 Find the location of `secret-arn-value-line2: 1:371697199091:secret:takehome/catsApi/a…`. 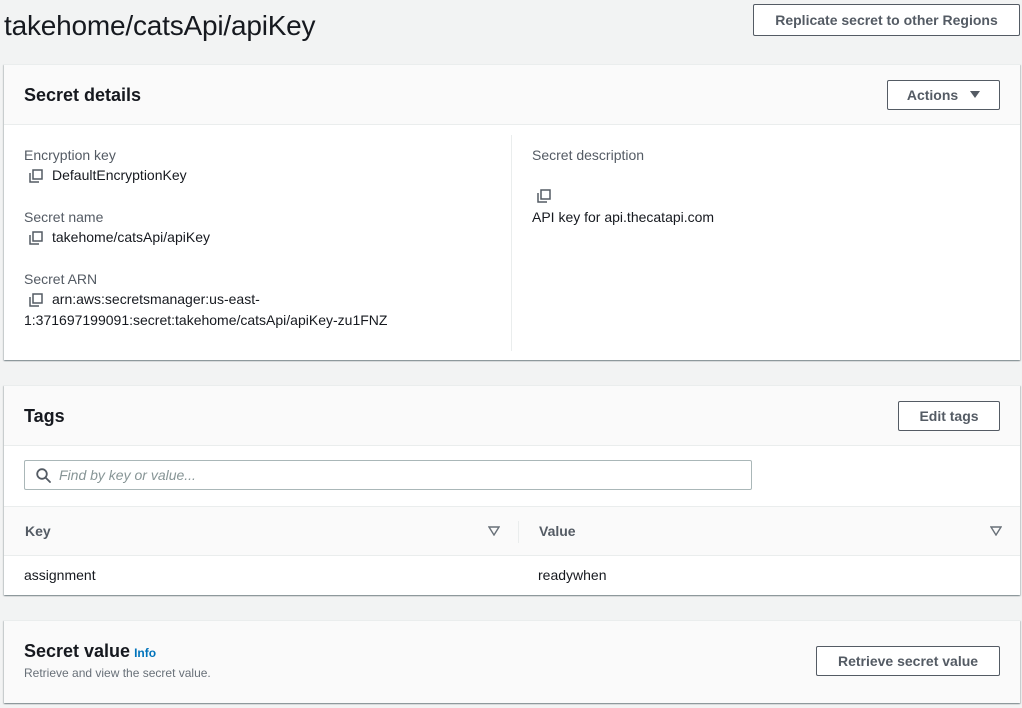

secret-arn-value-line2: 1:371697199091:secret:takehome/catsApi/a… is located at coordinates (206, 320).